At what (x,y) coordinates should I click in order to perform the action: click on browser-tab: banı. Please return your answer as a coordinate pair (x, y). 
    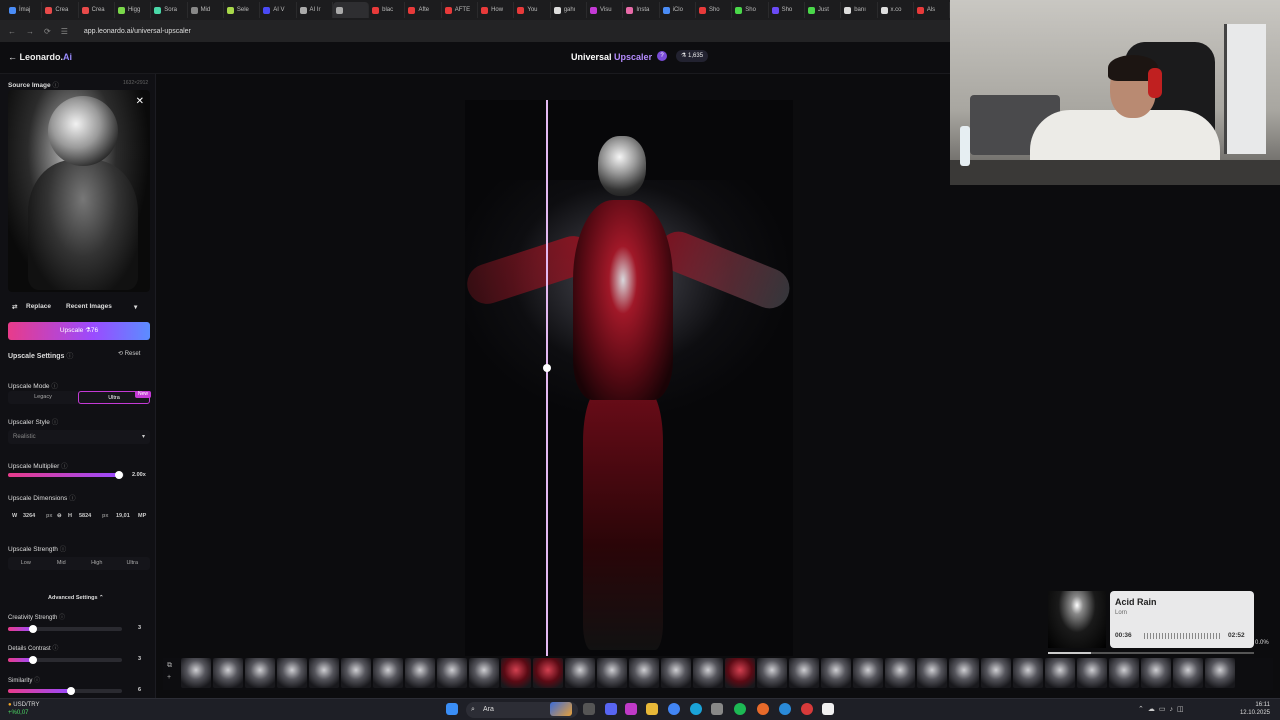
    Looking at the image, I should click on (859, 10).